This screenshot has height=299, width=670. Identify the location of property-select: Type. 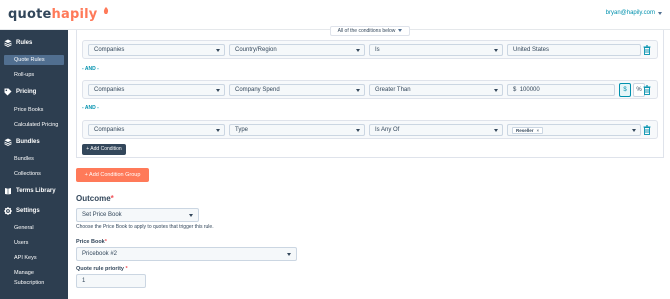
(297, 130).